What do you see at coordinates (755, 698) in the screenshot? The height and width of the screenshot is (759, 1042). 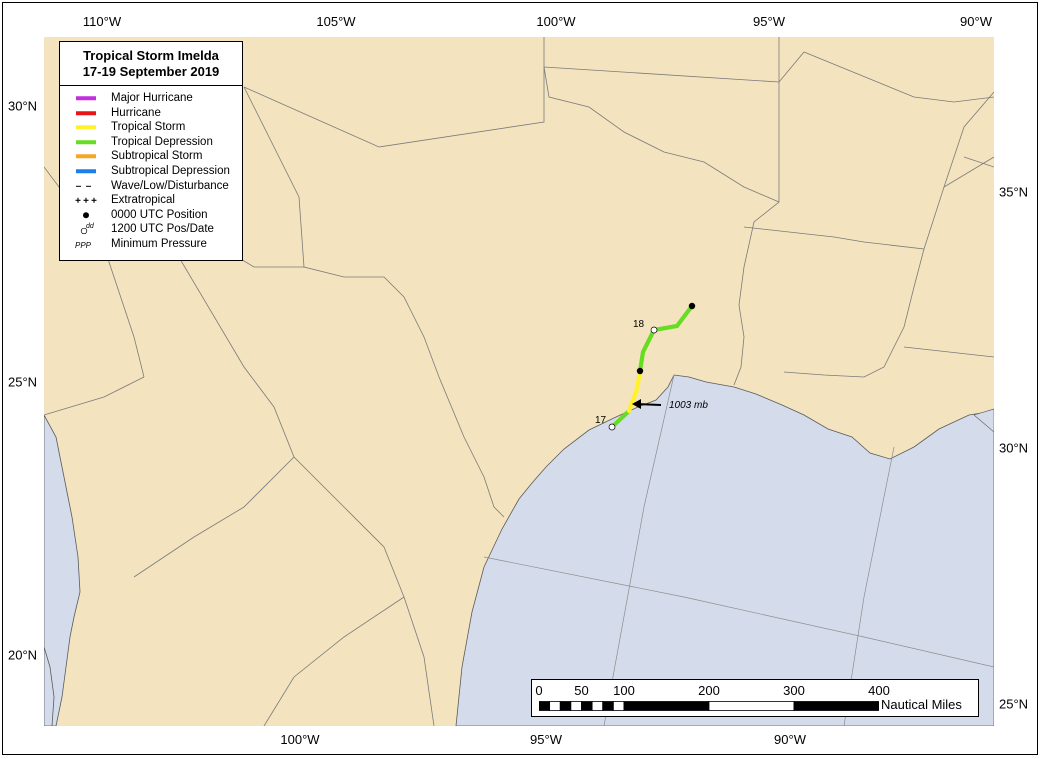 I see `scale-bar-box: 0 50 100 200 300 400 Nautical Miles` at bounding box center [755, 698].